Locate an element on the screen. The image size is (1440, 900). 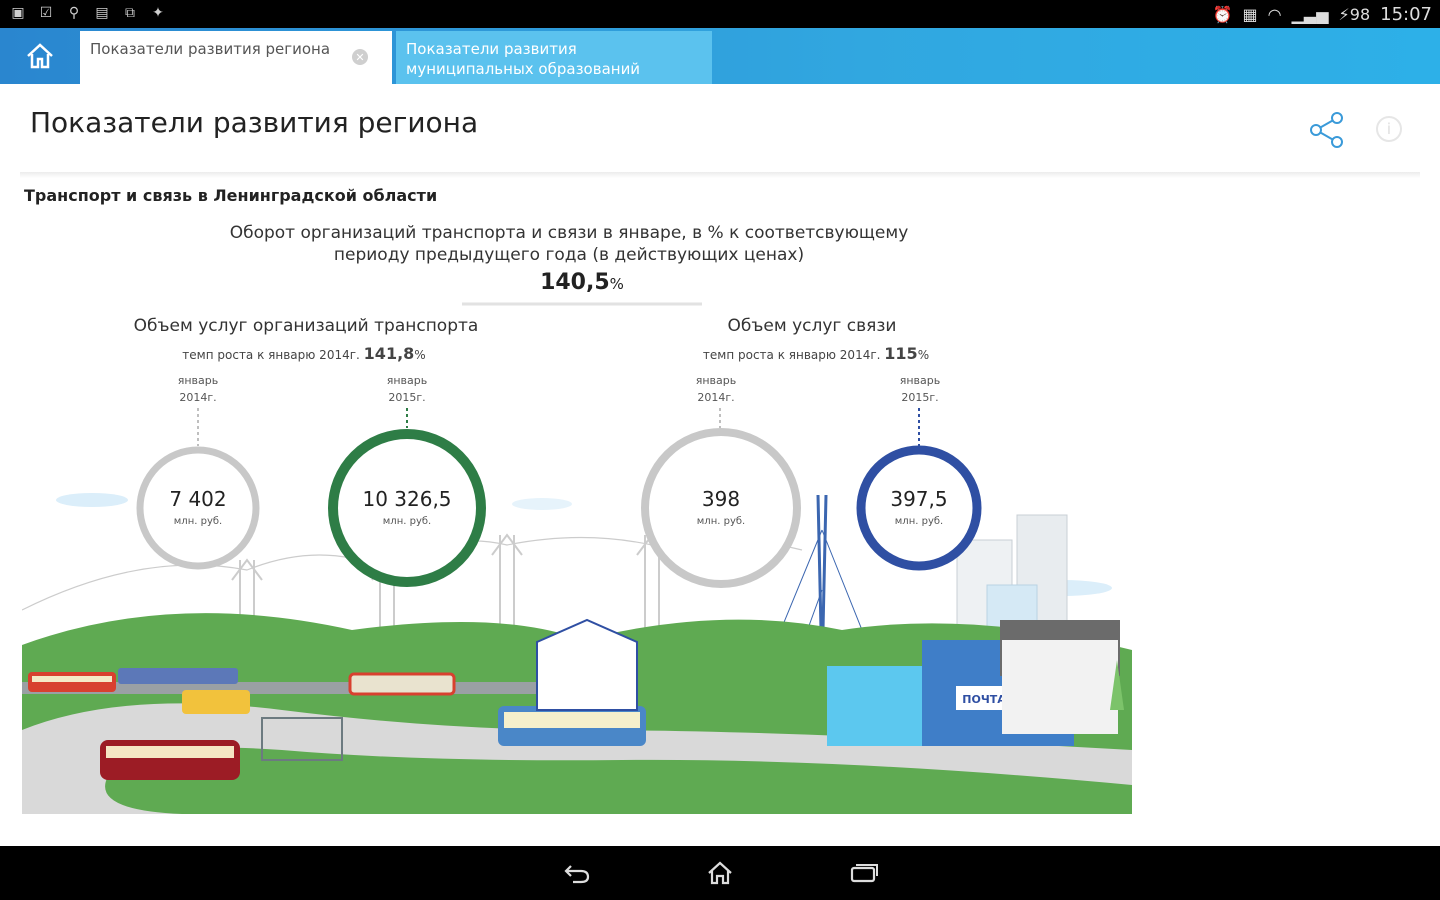
office-building is located at coordinates (877, 706).